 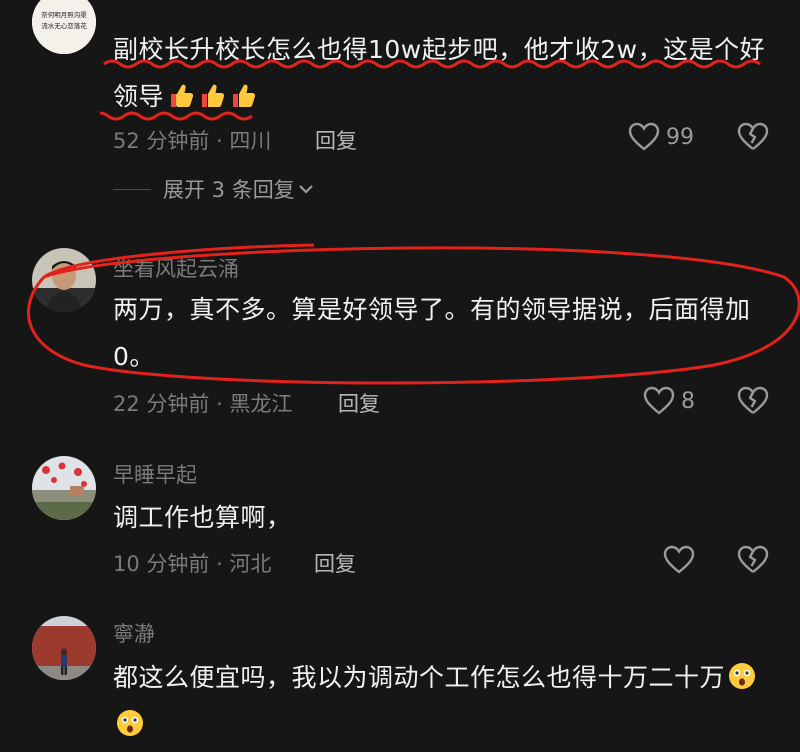 I want to click on comment-text-content: 都这么便宜吗，我以为调动个工作怎么也得十万二十万, so click(x=419, y=677).